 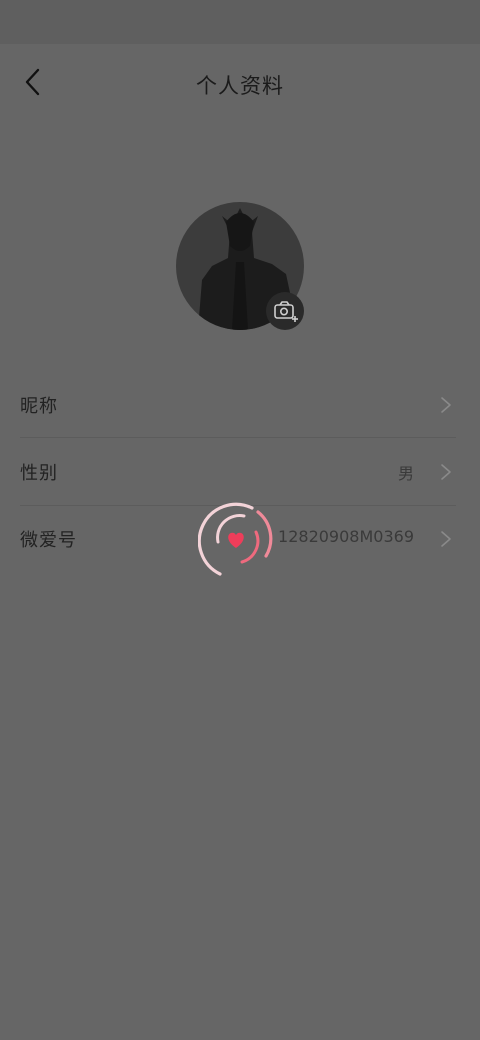 What do you see at coordinates (241, 267) in the screenshot?
I see `avatar-section` at bounding box center [241, 267].